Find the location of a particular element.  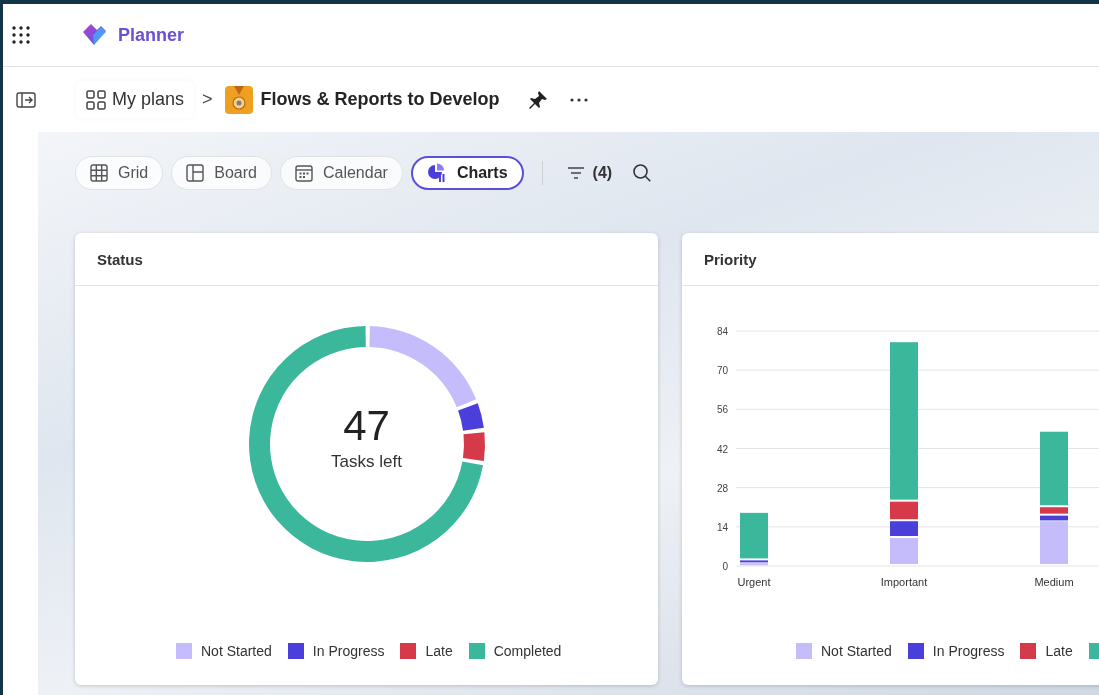

legend-label: Completed is located at coordinates (527, 651).